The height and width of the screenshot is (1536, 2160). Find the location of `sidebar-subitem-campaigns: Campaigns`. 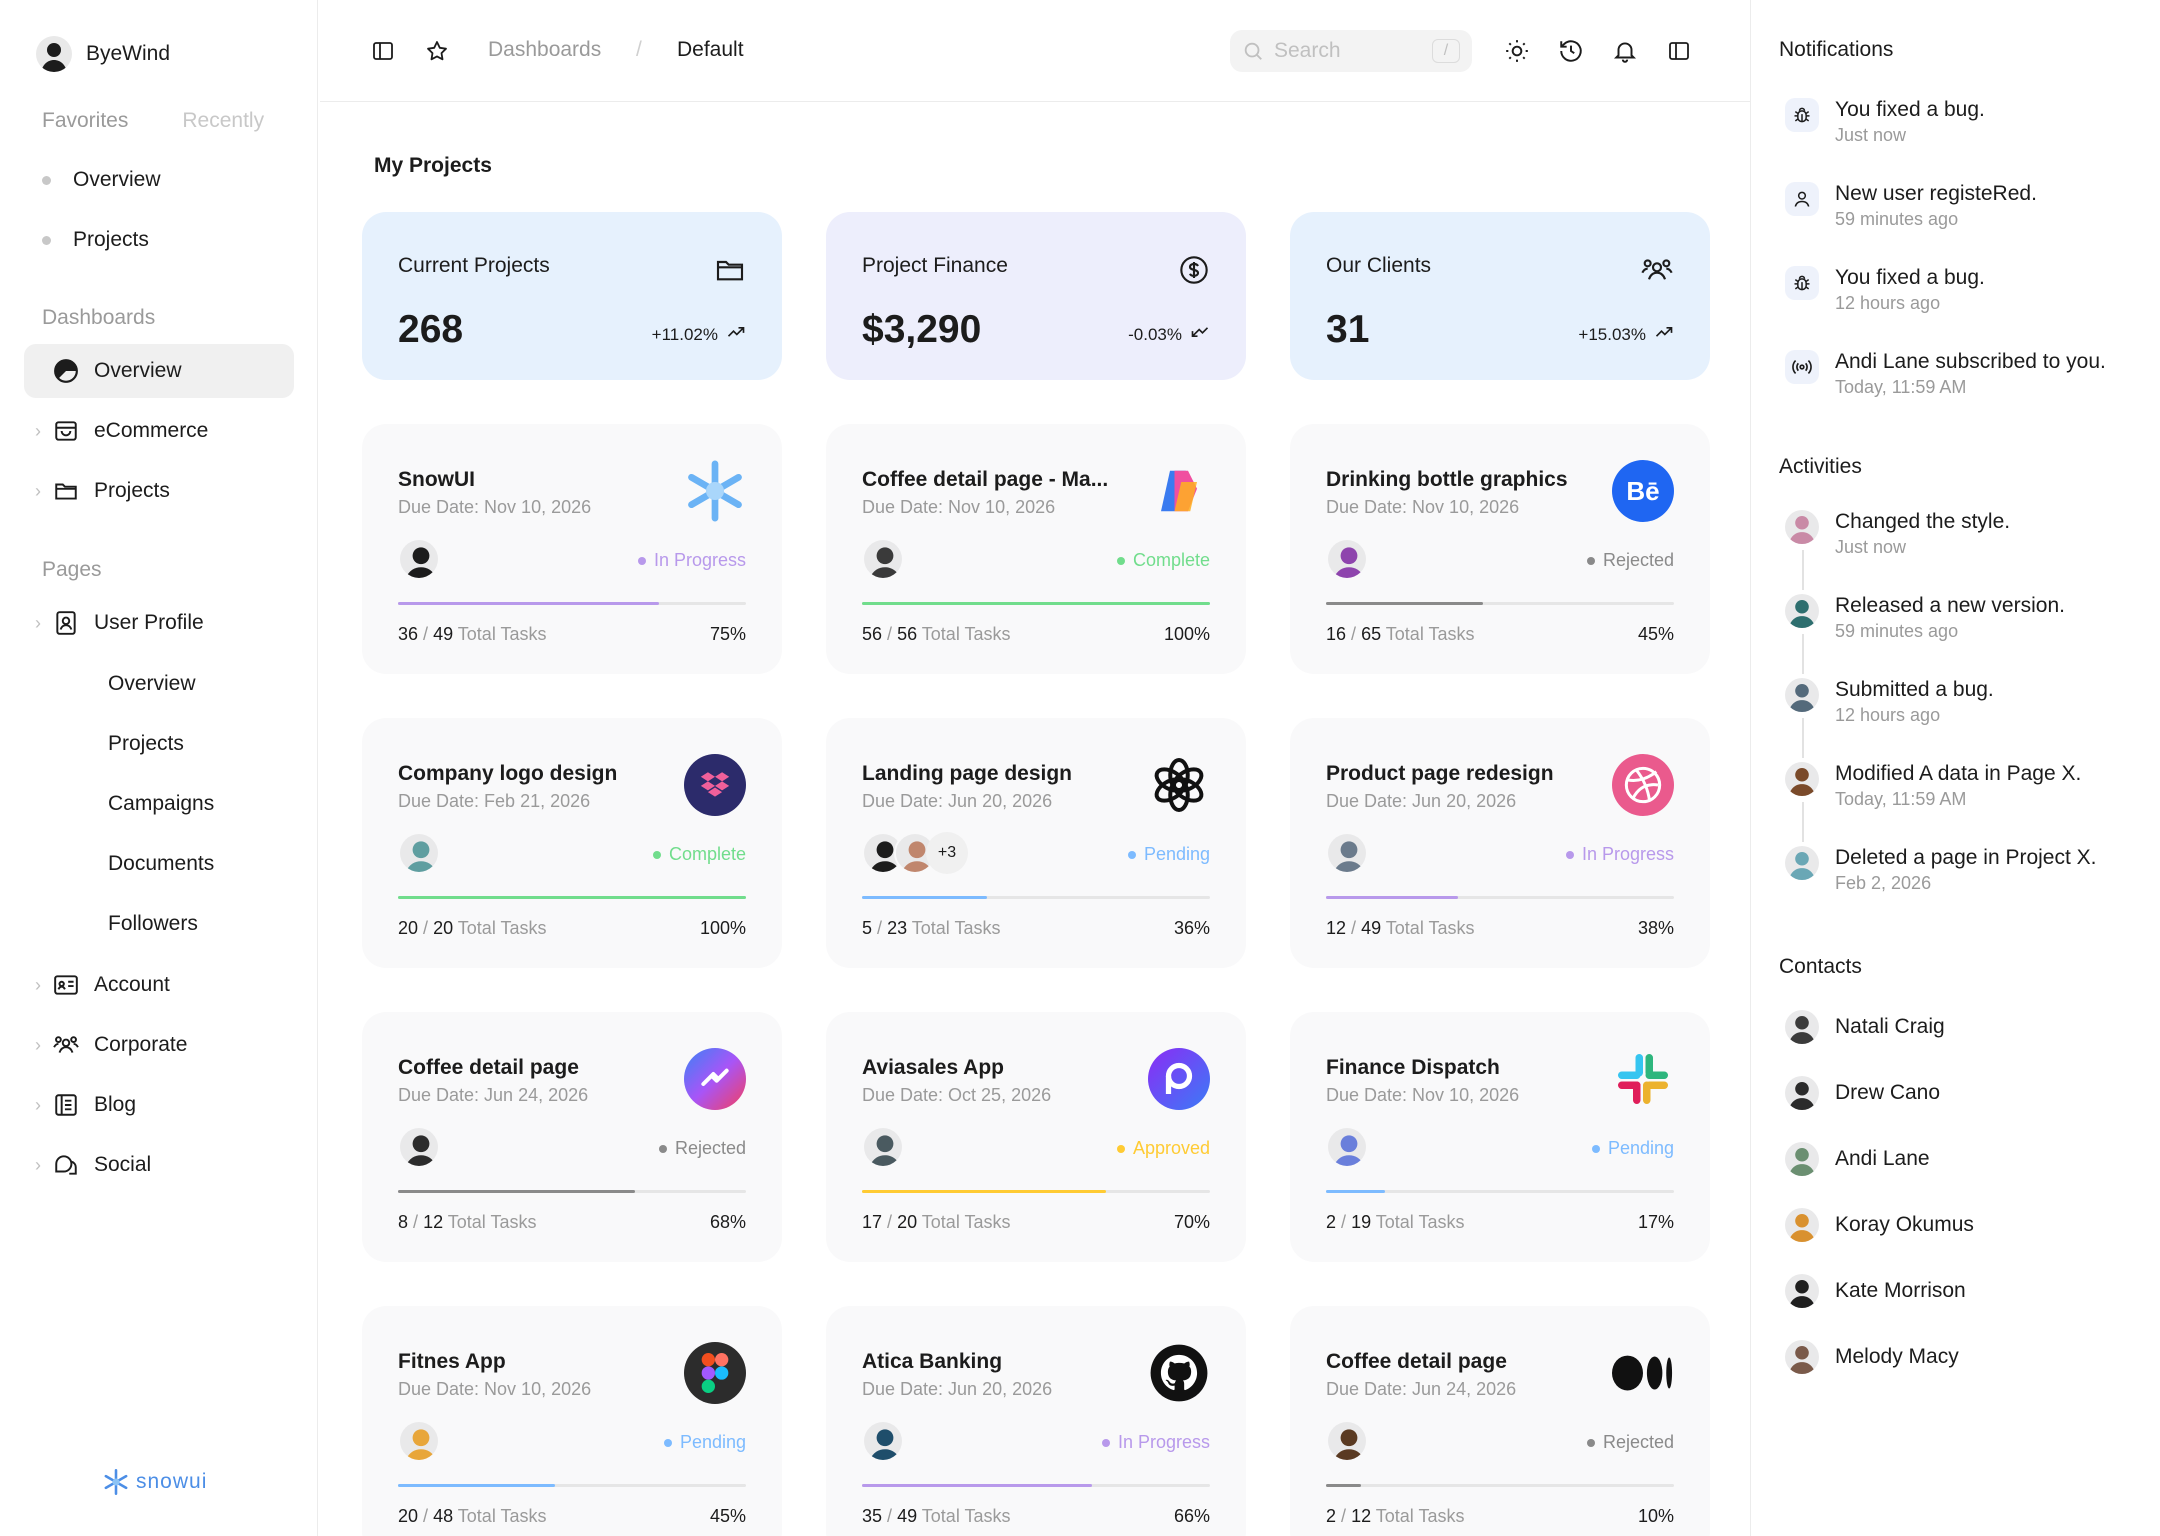

sidebar-subitem-campaigns: Campaigns is located at coordinates (161, 804).